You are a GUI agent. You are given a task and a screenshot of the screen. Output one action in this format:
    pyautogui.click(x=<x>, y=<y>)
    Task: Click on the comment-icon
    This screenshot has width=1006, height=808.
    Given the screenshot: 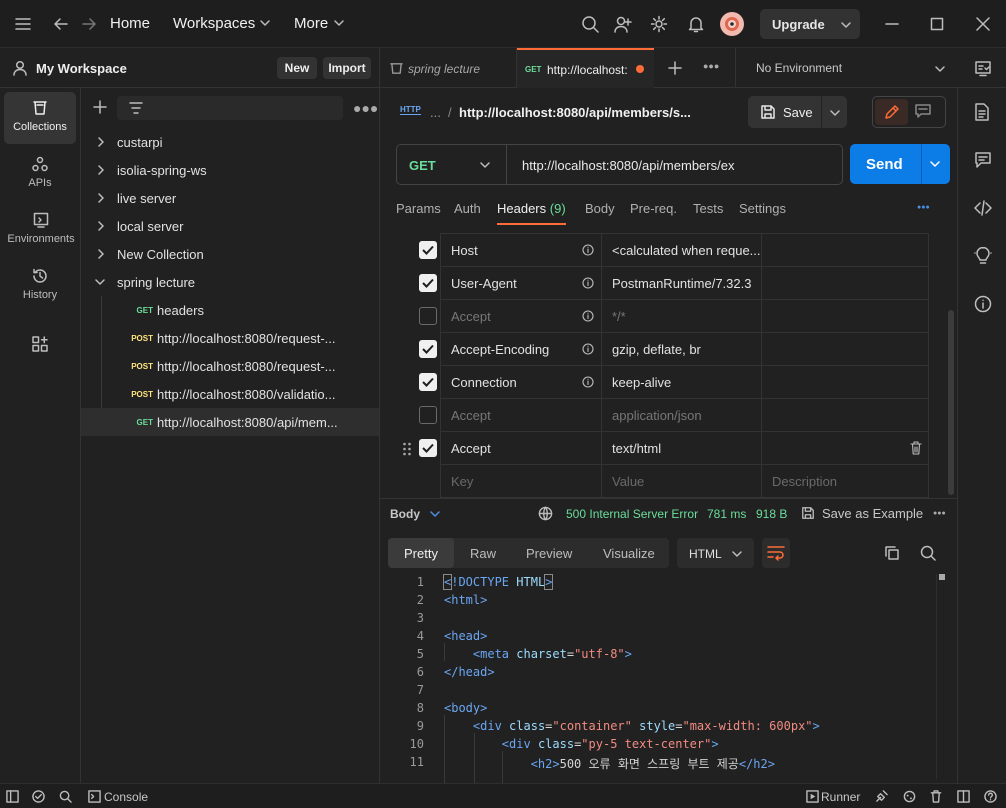 What is the action you would take?
    pyautogui.click(x=923, y=111)
    